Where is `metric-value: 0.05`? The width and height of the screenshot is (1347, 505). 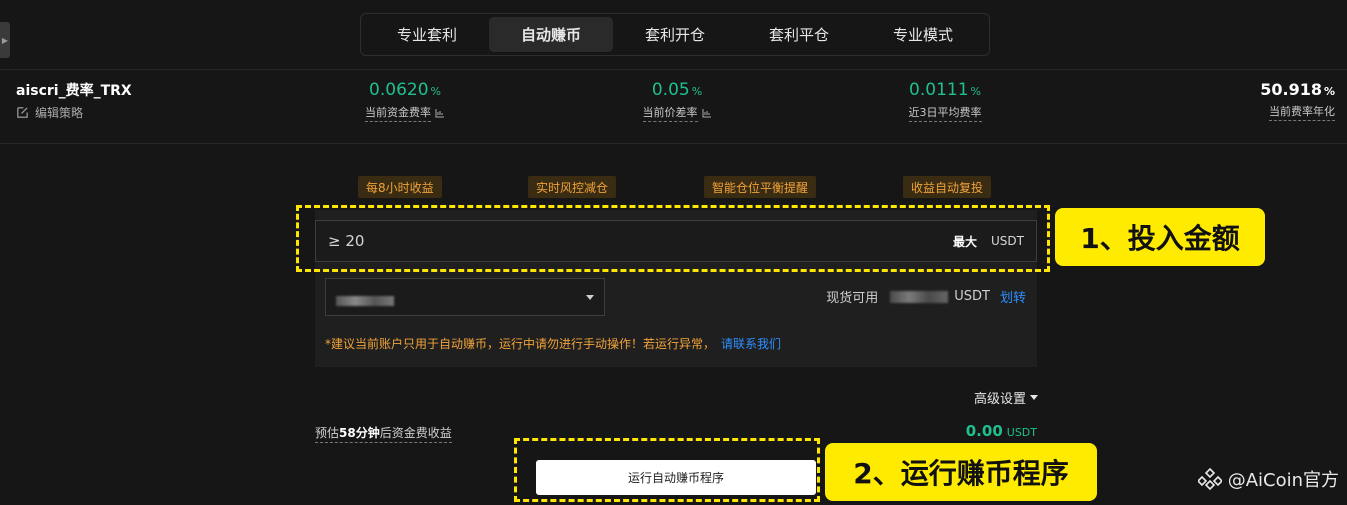
metric-value: 0.05 is located at coordinates (670, 90).